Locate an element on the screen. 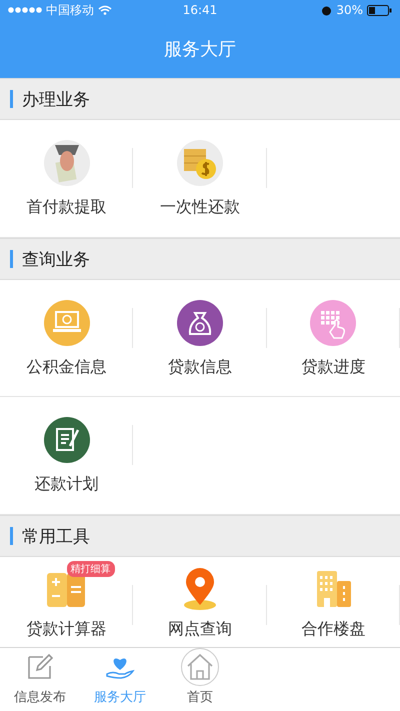  service-label: 公积金信息 is located at coordinates (66, 367).